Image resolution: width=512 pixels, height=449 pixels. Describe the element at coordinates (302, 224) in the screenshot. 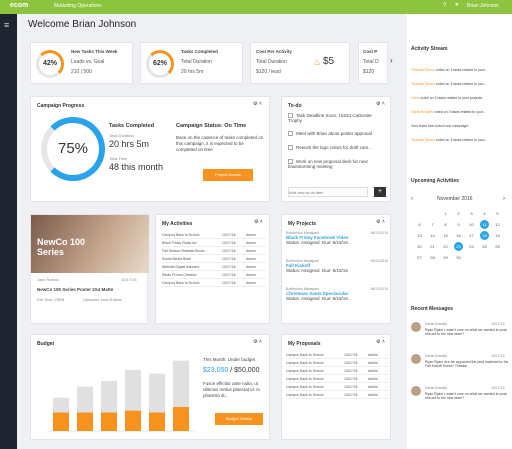

I see `panel-title: My Projects` at that location.